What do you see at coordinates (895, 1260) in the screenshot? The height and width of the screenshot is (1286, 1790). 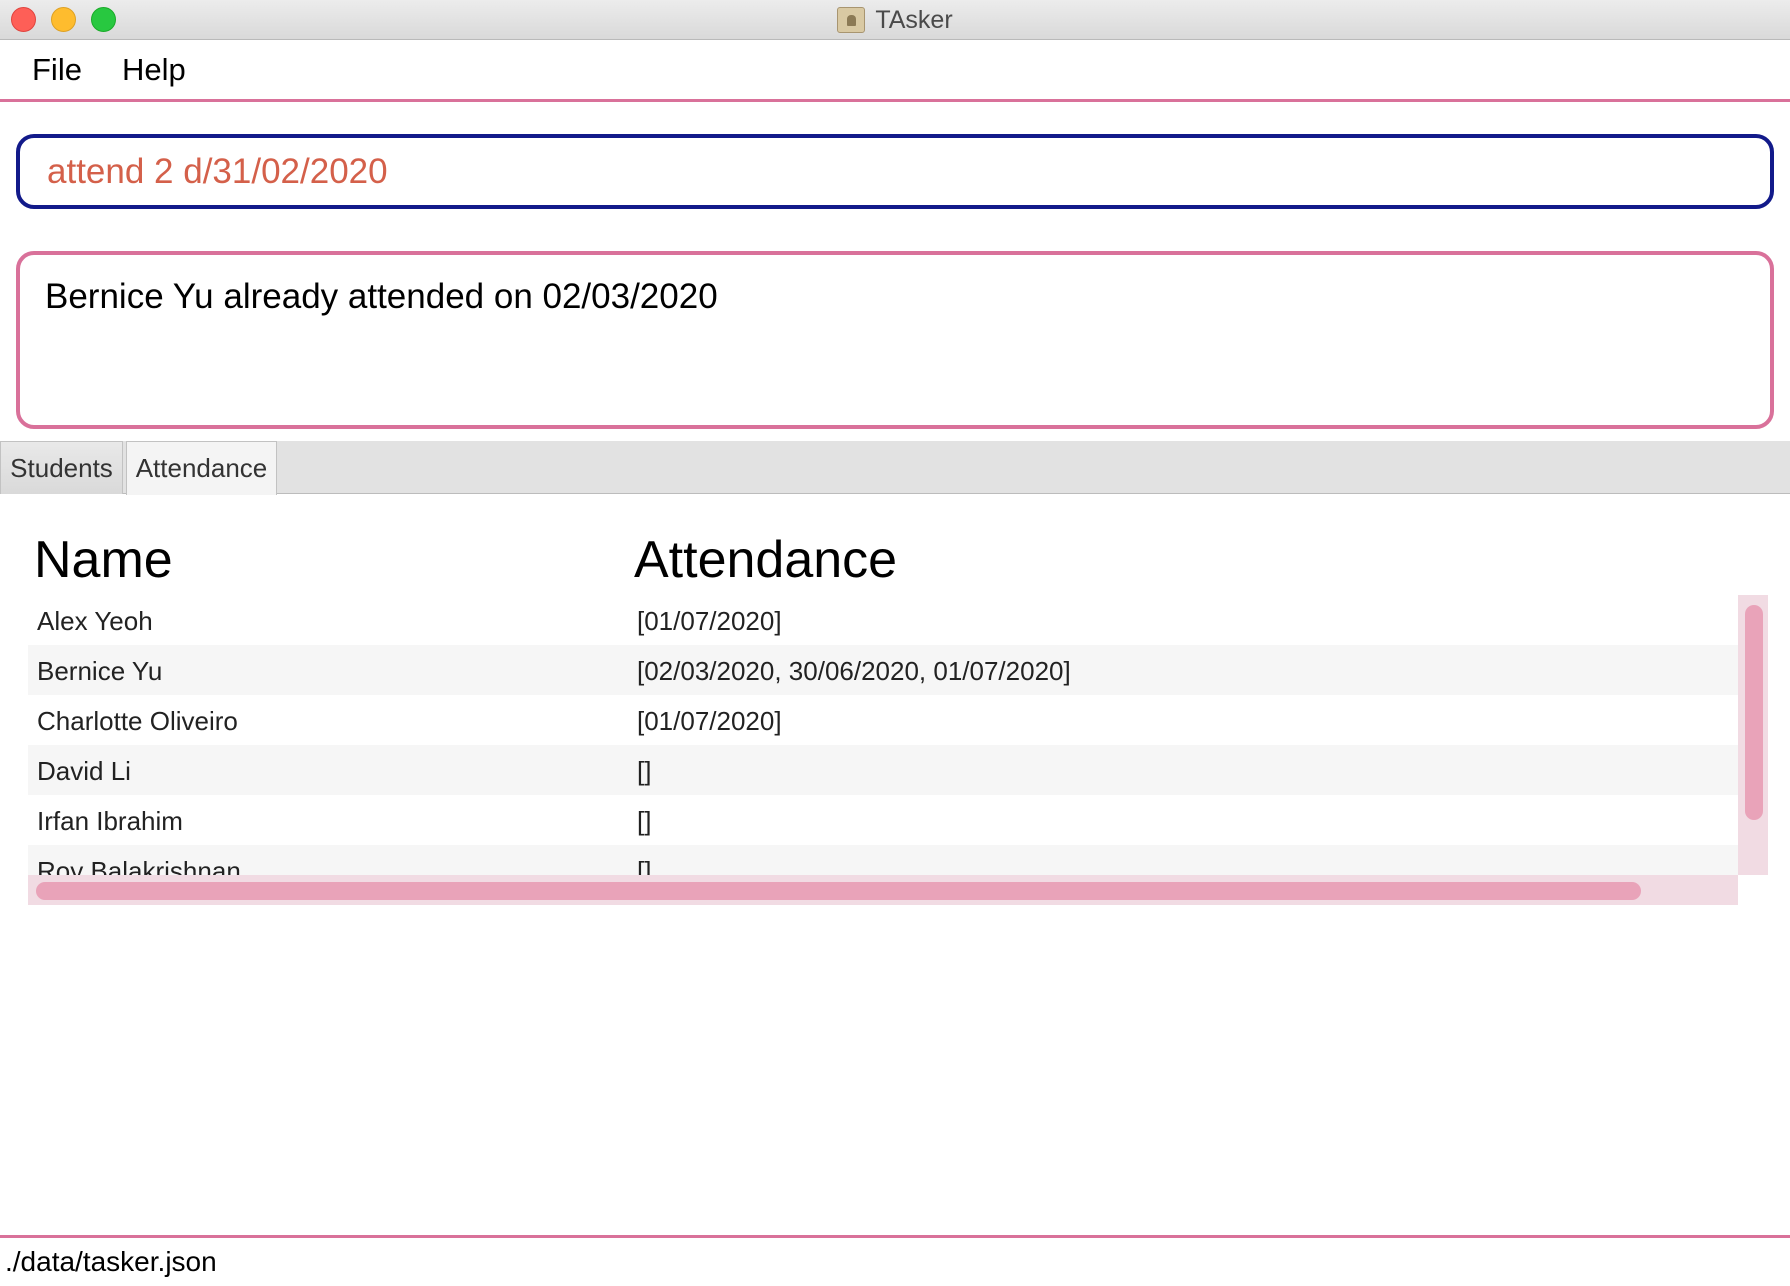 I see `status-bar: ./data/tasker.json` at bounding box center [895, 1260].